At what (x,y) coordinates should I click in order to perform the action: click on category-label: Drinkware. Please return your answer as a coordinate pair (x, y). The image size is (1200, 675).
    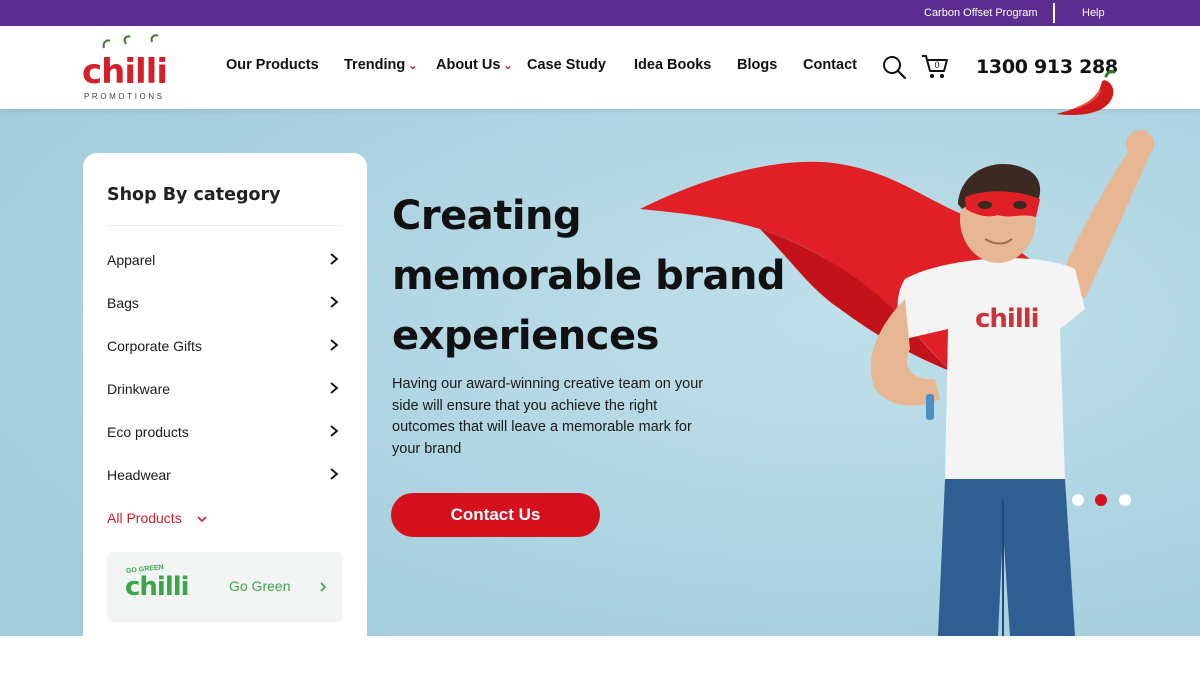
    Looking at the image, I should click on (139, 389).